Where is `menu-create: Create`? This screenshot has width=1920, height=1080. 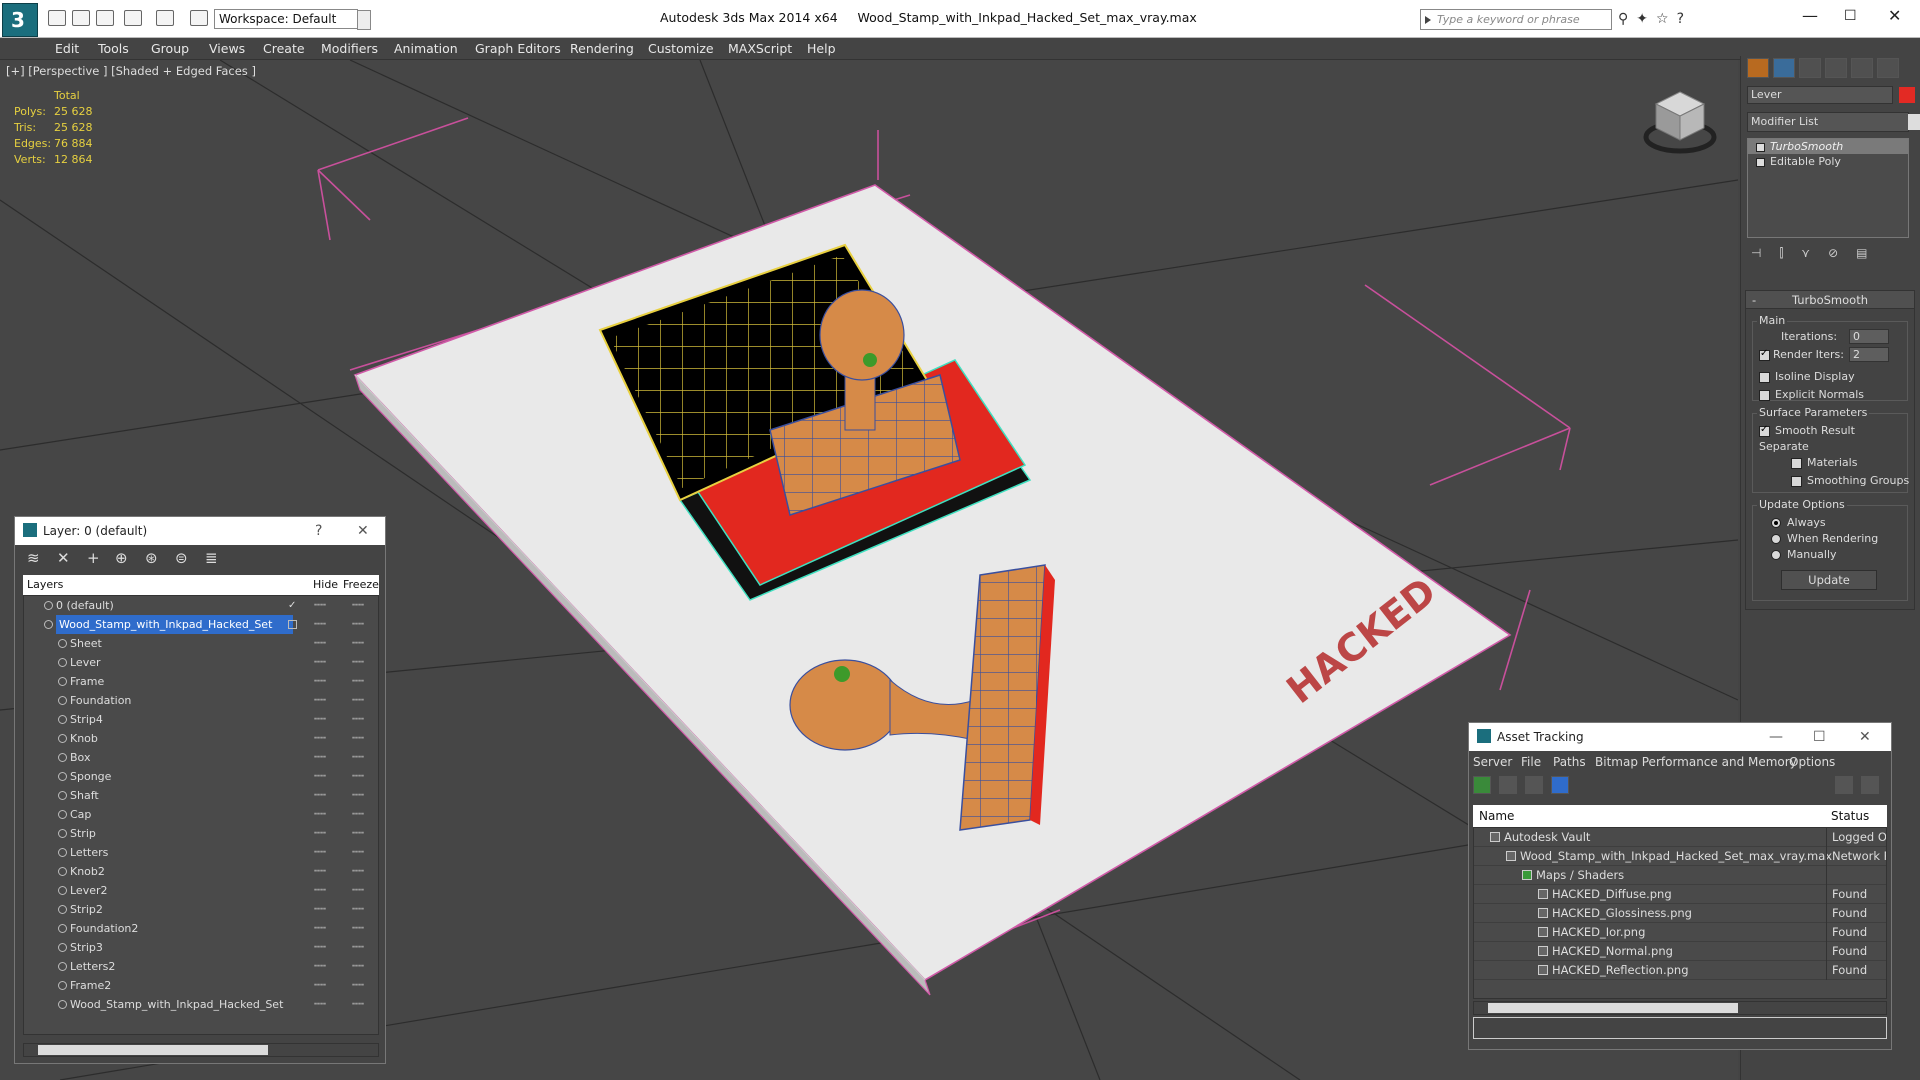 menu-create: Create is located at coordinates (284, 48).